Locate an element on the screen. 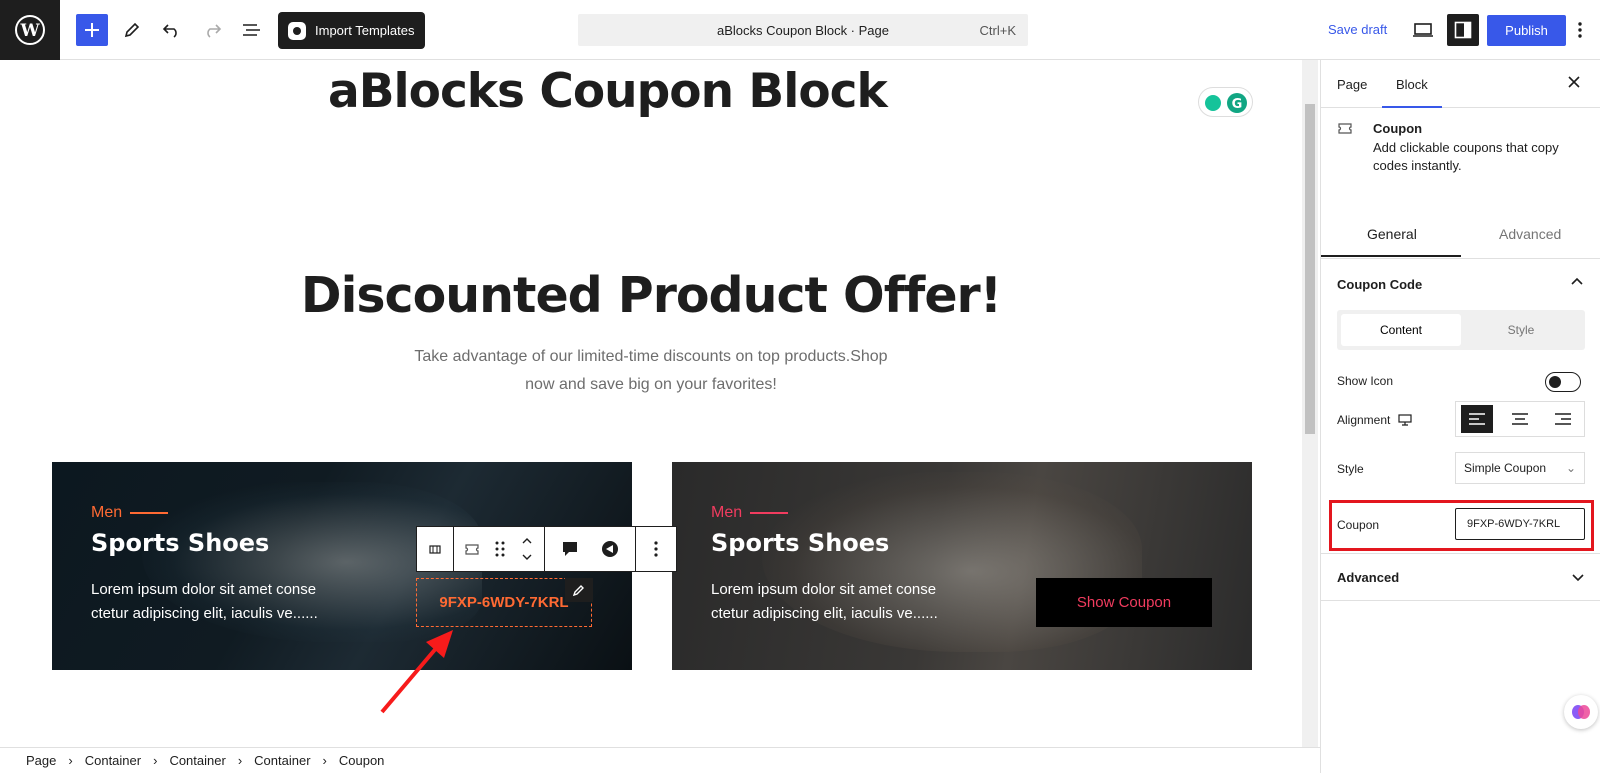 This screenshot has width=1600, height=773. breadcrumb-item: Coupon is located at coordinates (362, 760).